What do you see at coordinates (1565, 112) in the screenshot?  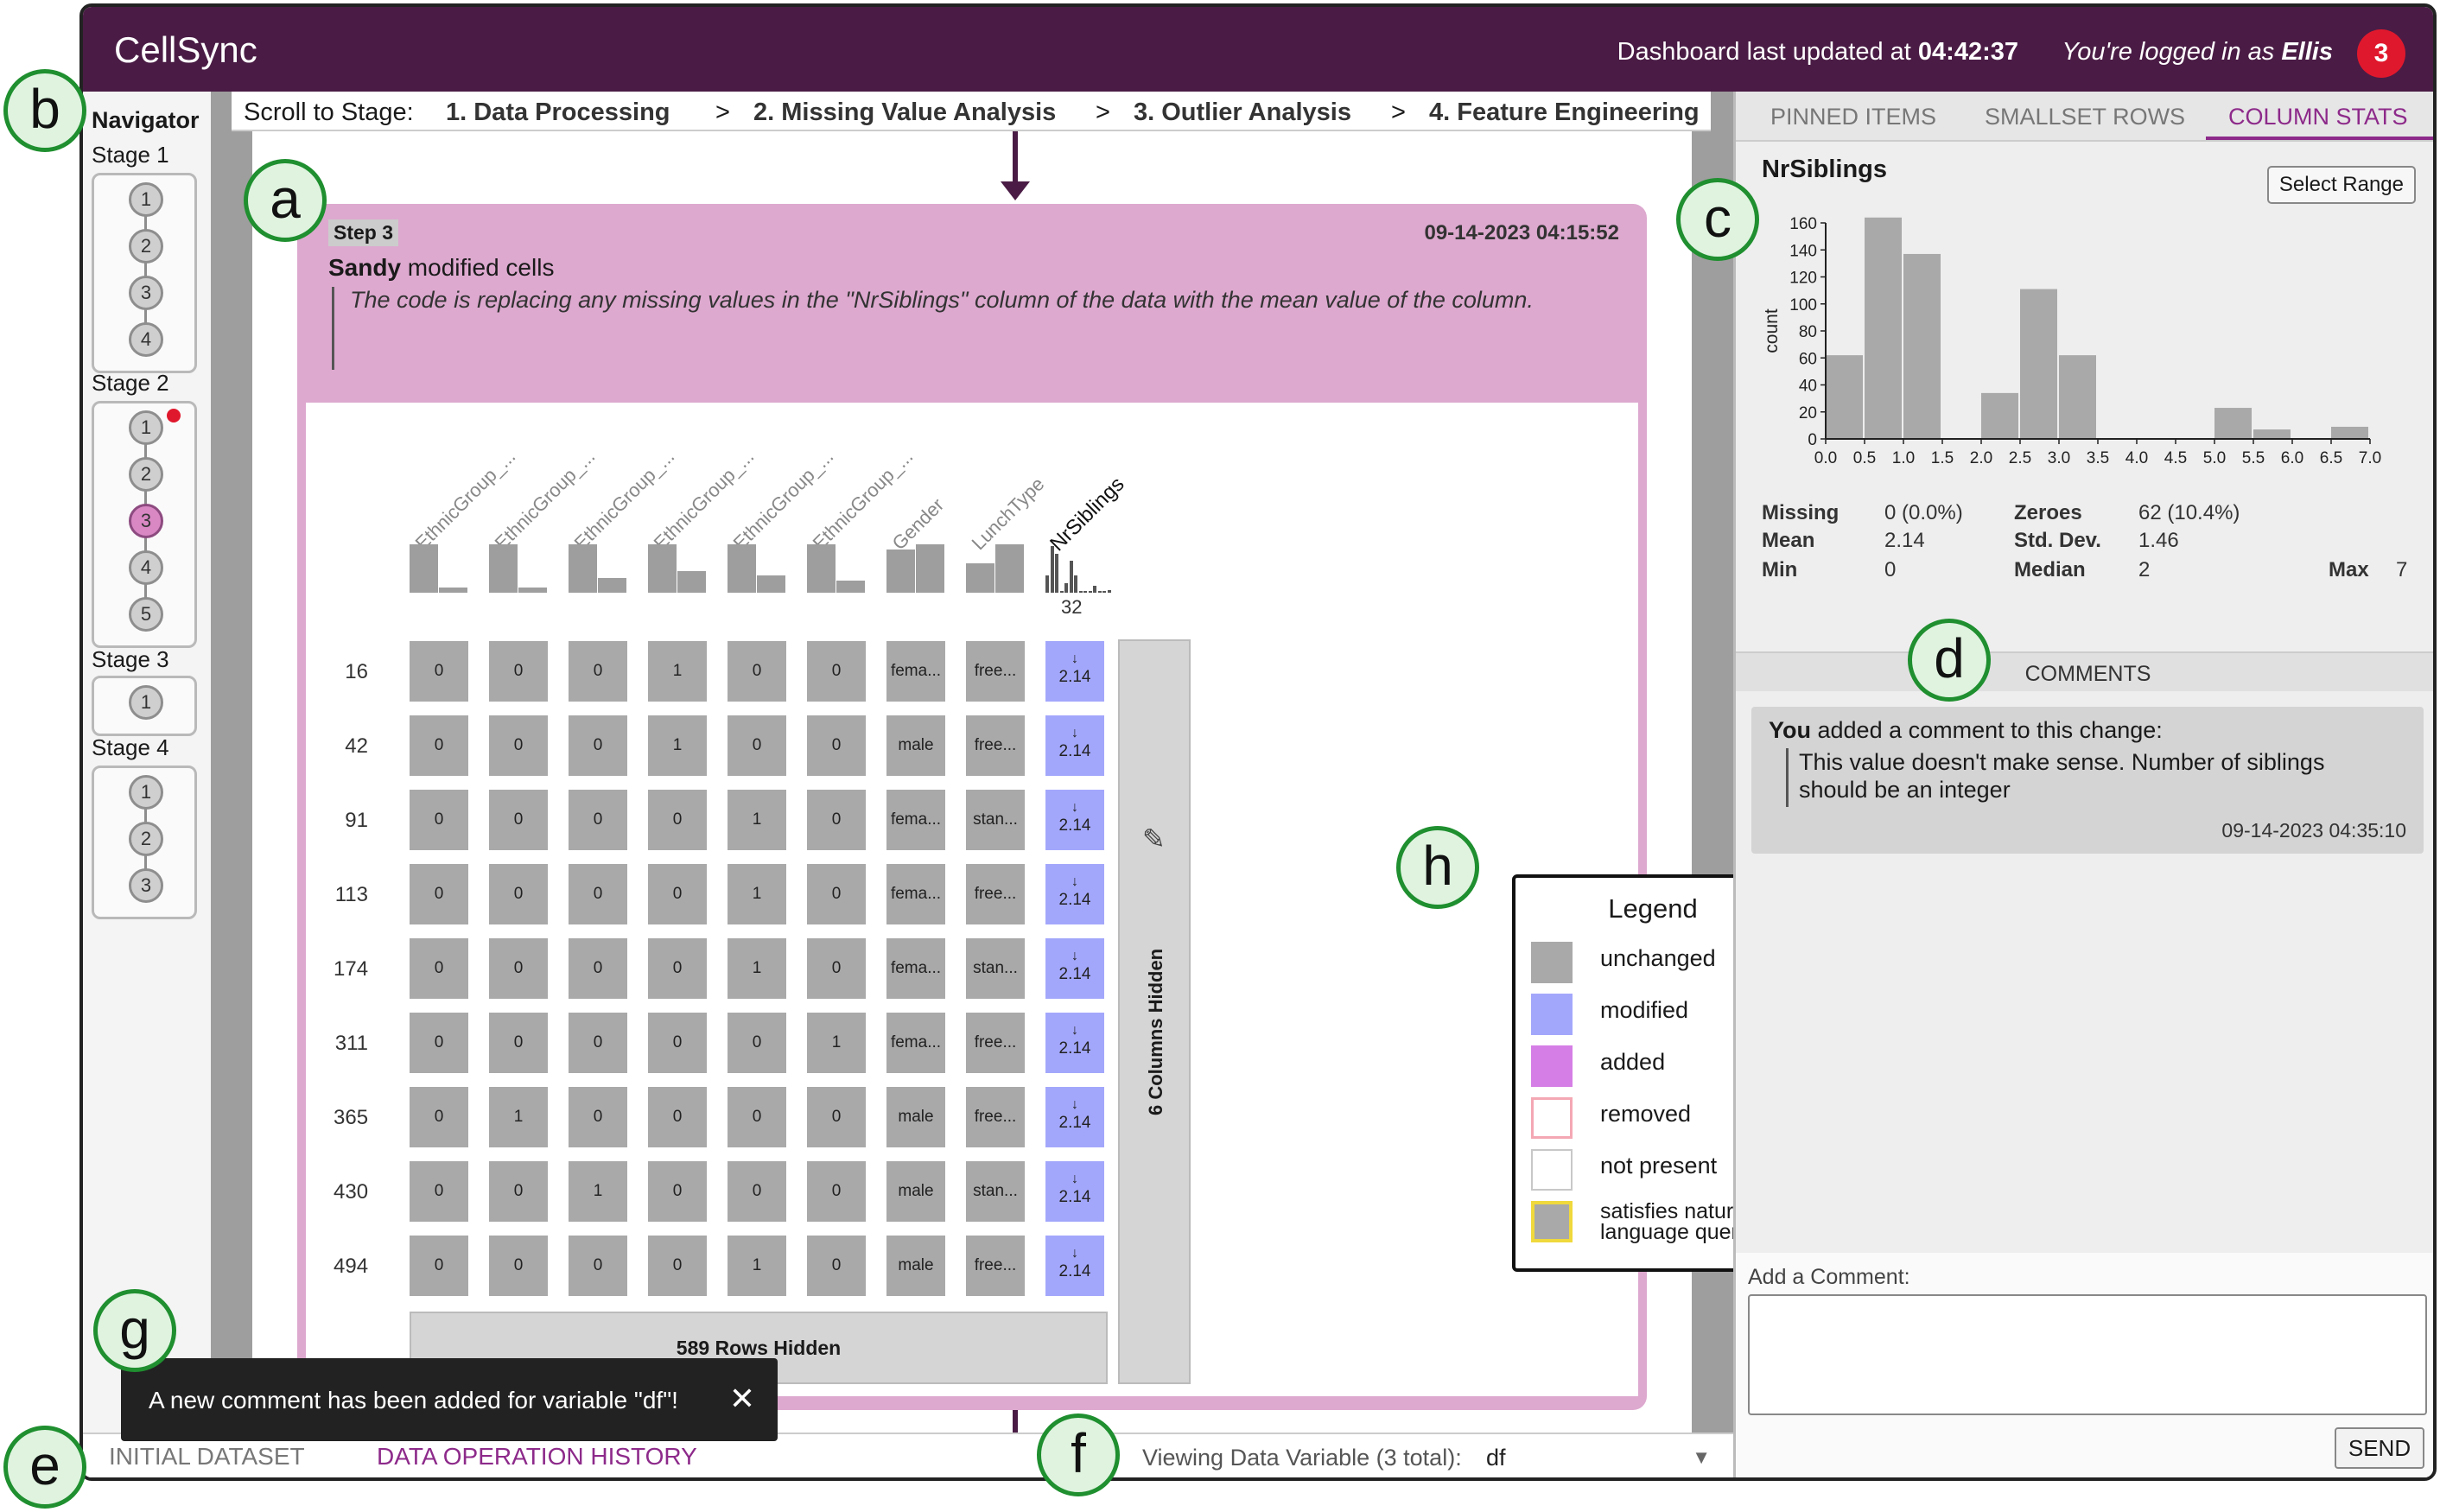 I see `stage-link-4: 4. Feature Engineering` at bounding box center [1565, 112].